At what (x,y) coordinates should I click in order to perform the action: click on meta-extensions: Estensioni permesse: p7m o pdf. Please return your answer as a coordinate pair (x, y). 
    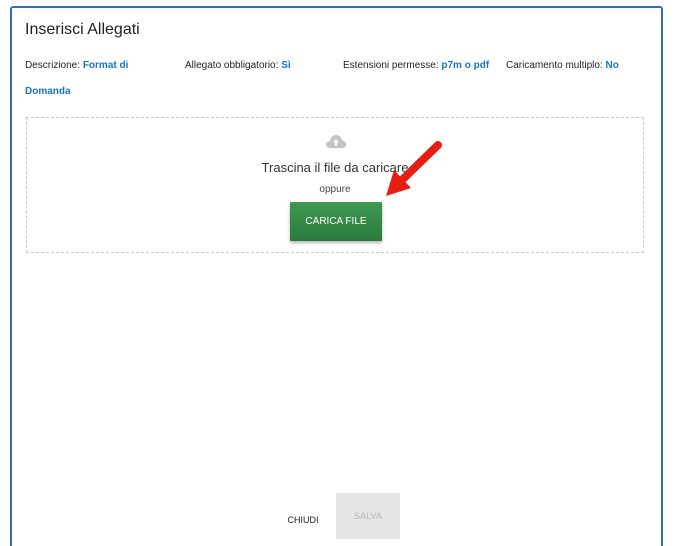
    Looking at the image, I should click on (418, 66).